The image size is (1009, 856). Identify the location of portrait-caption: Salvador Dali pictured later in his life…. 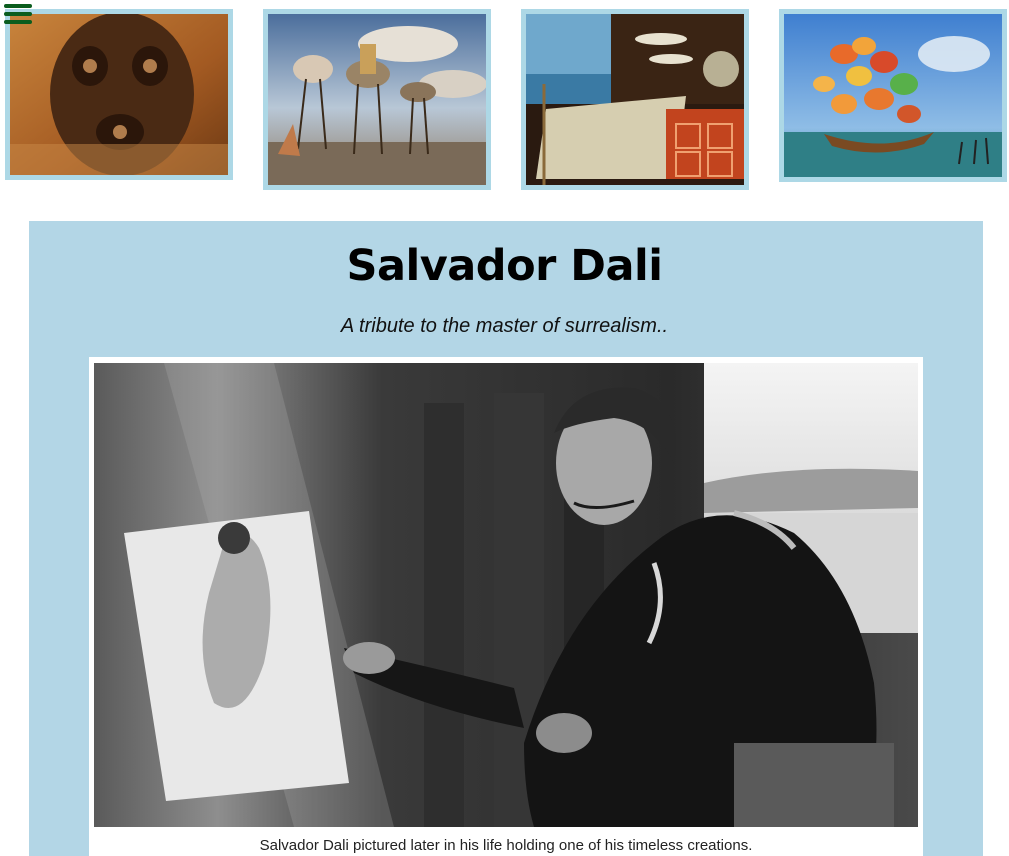
(506, 845).